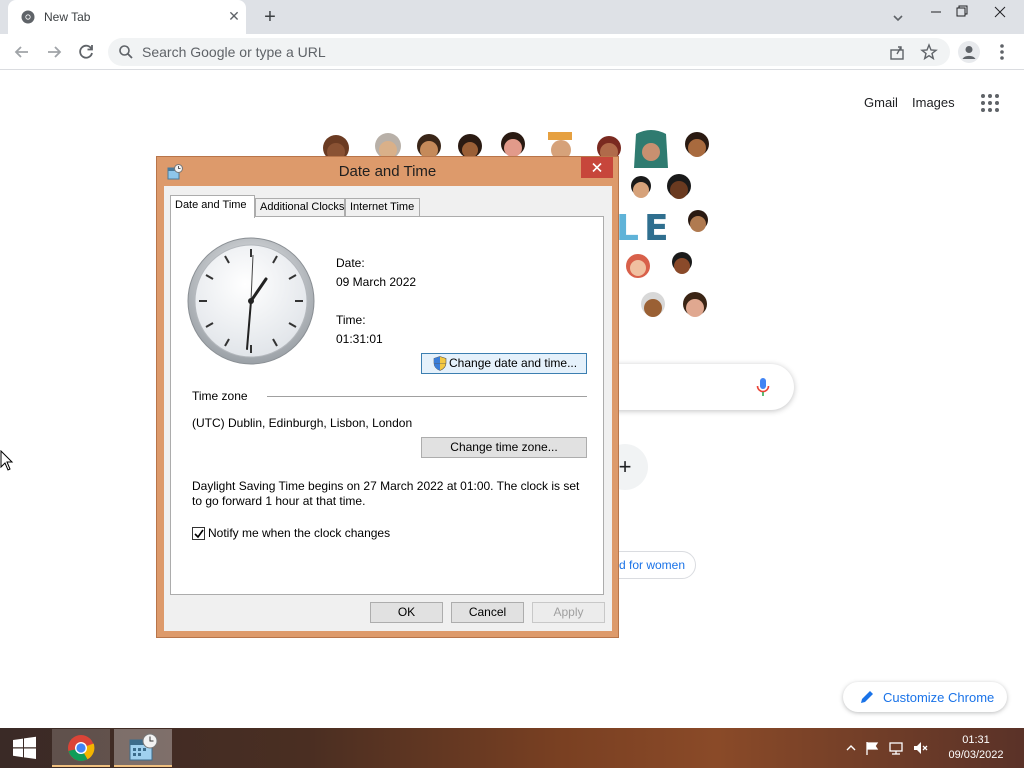 Image resolution: width=1024 pixels, height=768 pixels. What do you see at coordinates (300, 207) in the screenshot?
I see `tab-additional-clocks: Additional Clocks` at bounding box center [300, 207].